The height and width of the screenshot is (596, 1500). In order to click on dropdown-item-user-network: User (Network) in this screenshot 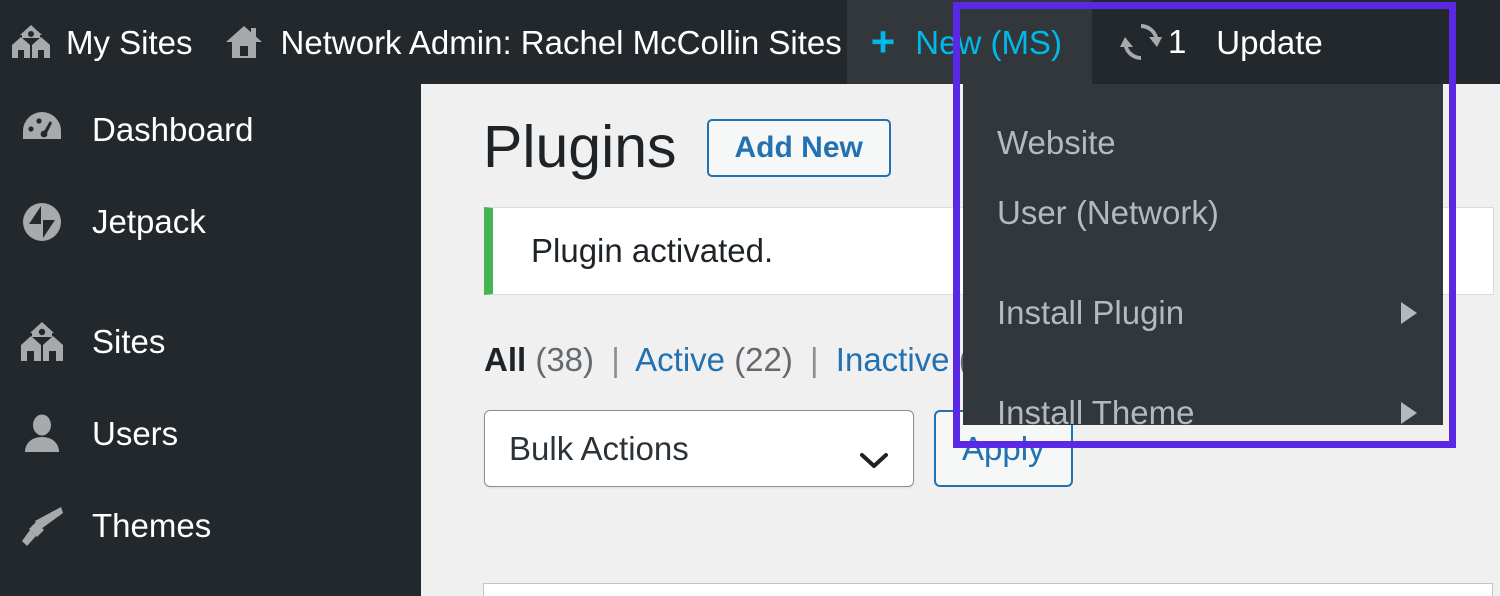, I will do `click(1203, 213)`.